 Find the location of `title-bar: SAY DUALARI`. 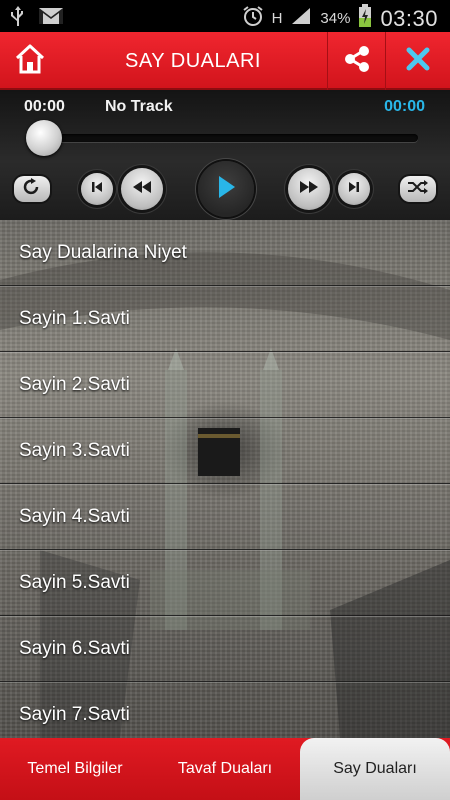

title-bar: SAY DUALARI is located at coordinates (225, 61).